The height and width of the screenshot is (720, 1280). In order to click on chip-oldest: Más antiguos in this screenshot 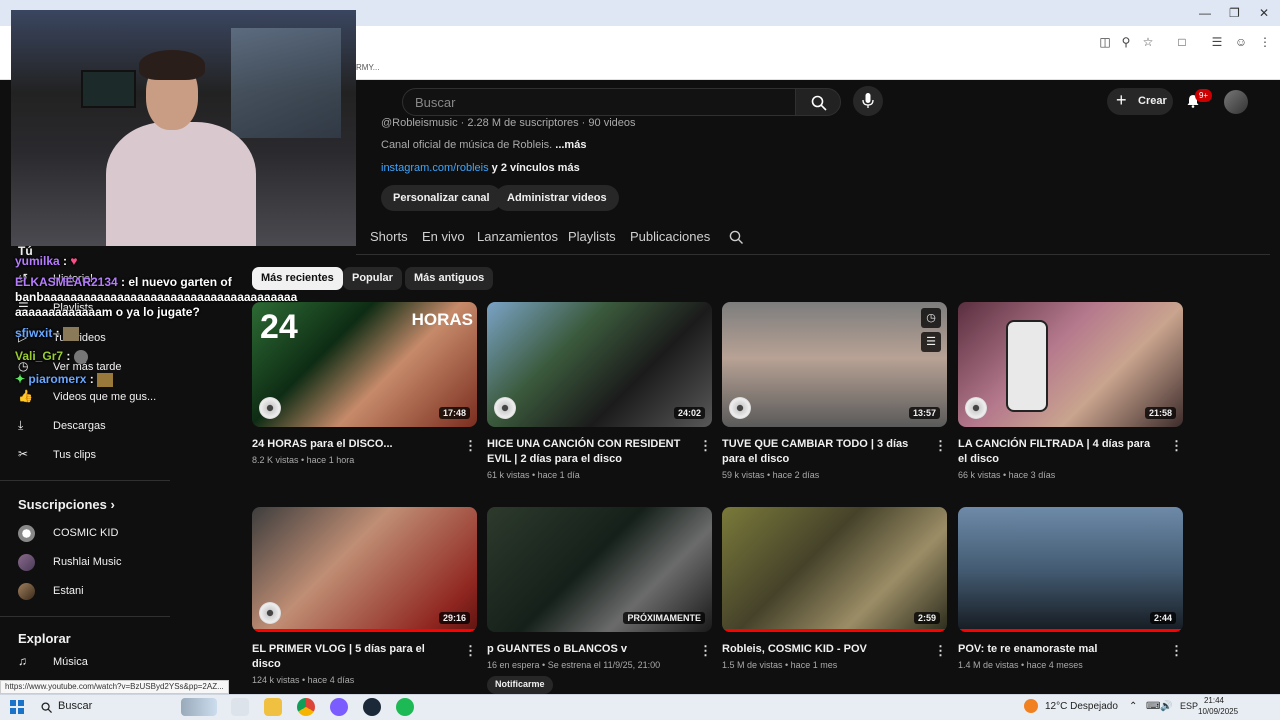, I will do `click(449, 278)`.